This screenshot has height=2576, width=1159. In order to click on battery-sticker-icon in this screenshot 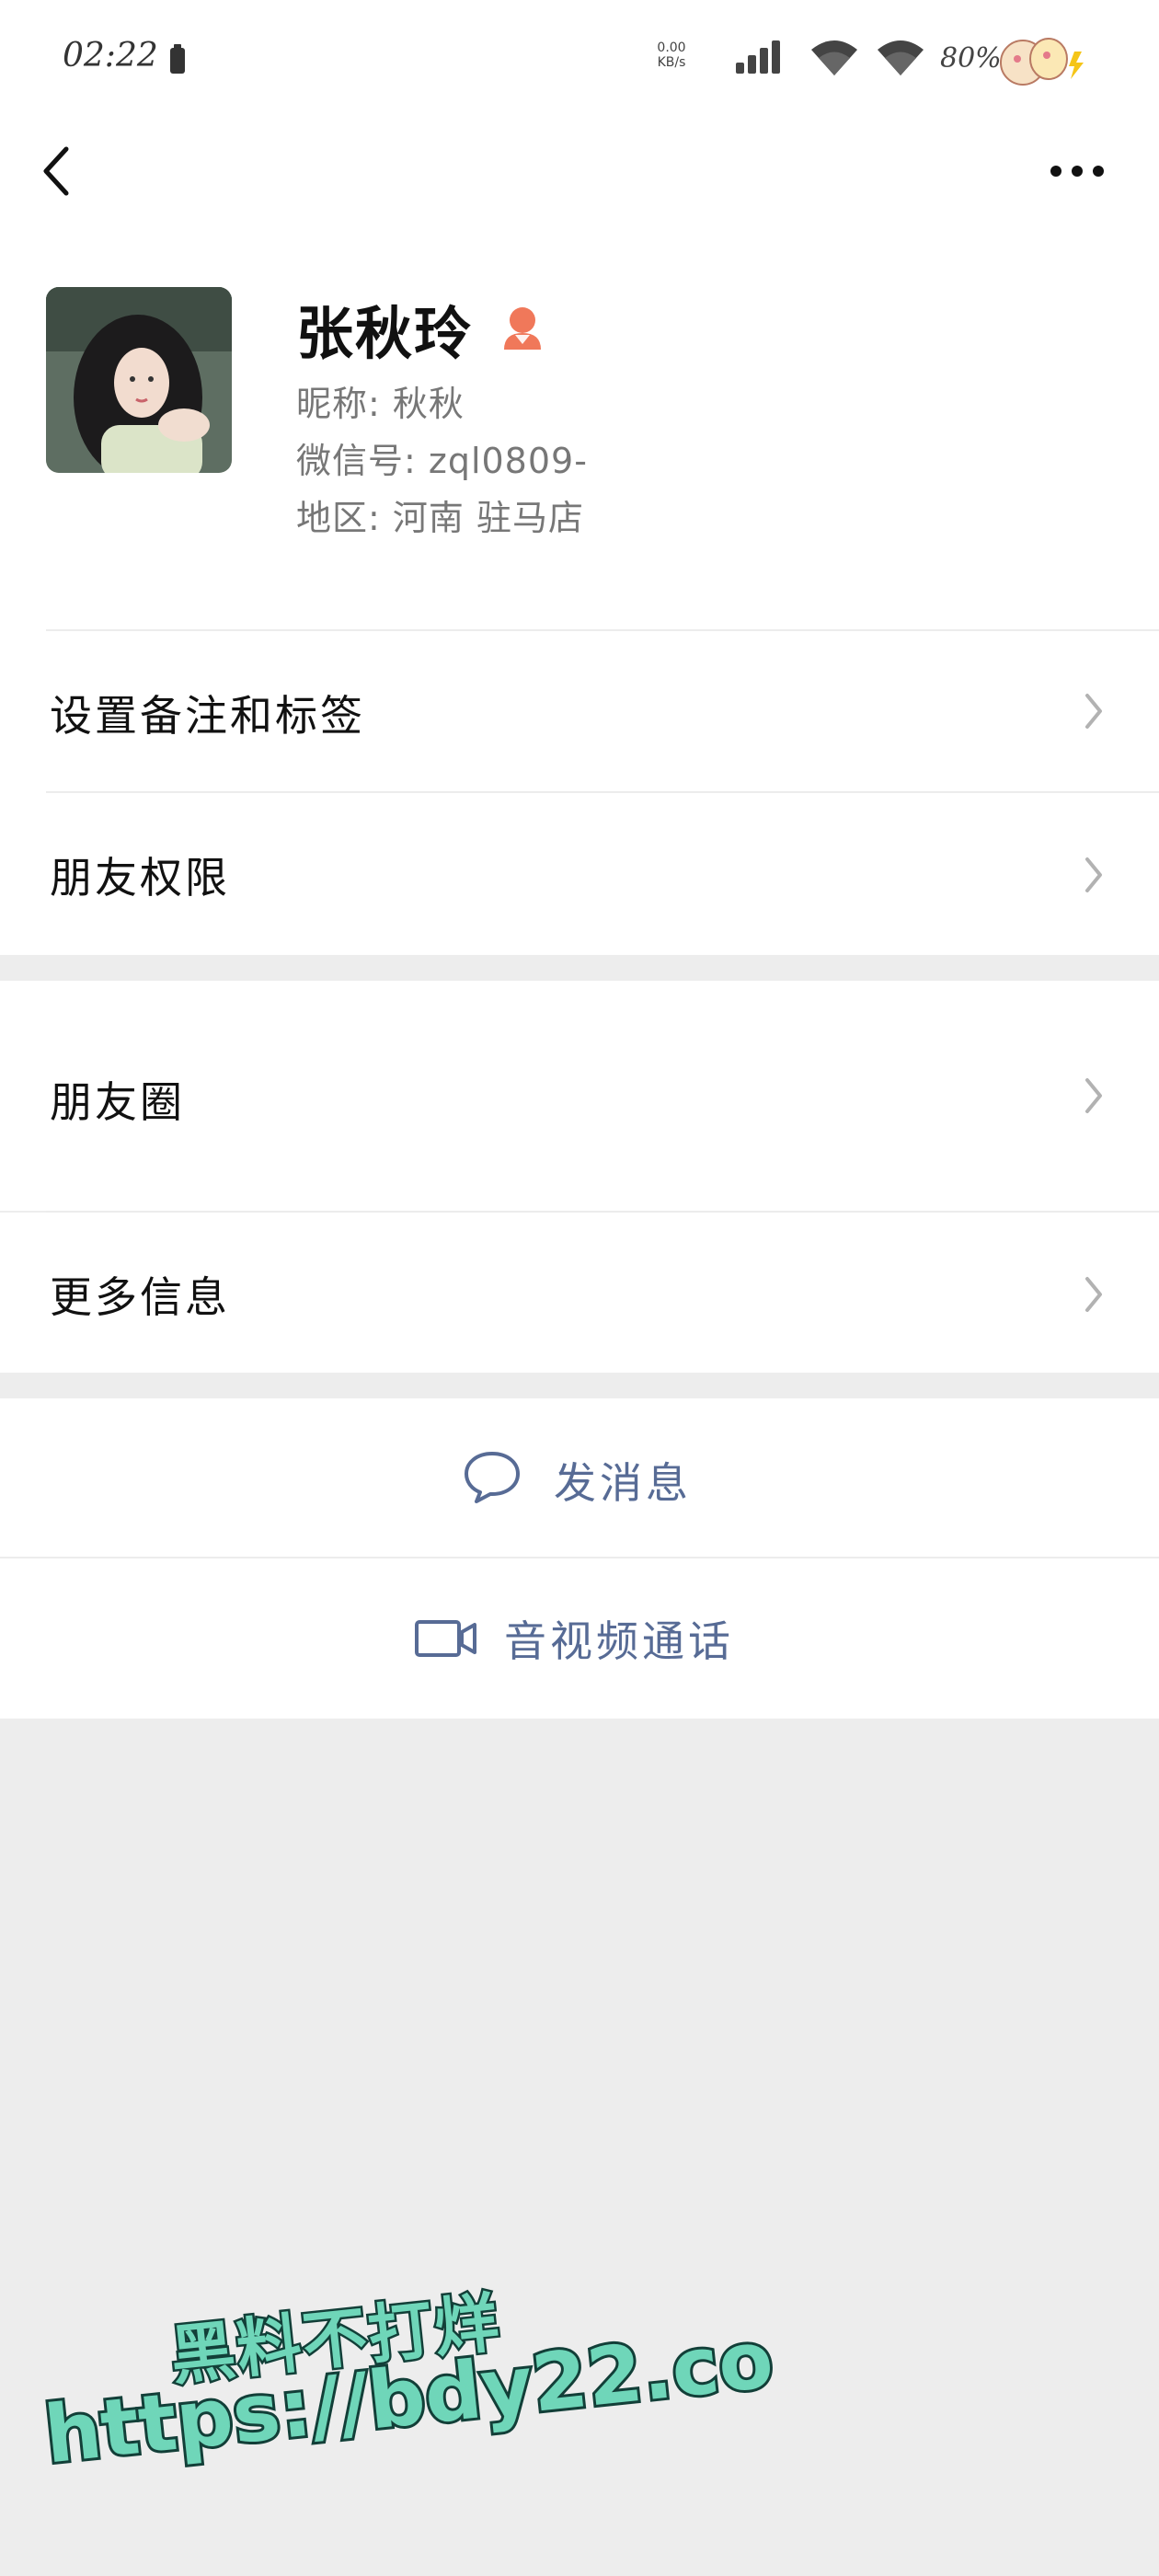, I will do `click(1042, 62)`.